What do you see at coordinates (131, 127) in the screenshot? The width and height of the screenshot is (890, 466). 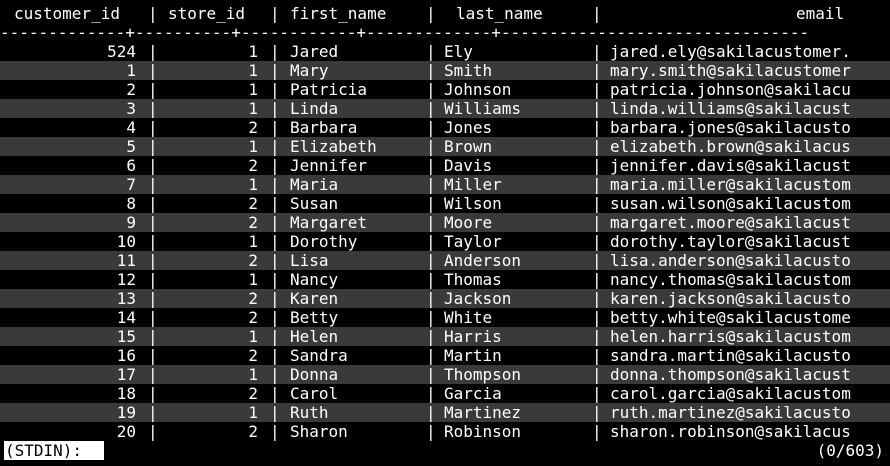 I see `cell-customer-id: 4` at bounding box center [131, 127].